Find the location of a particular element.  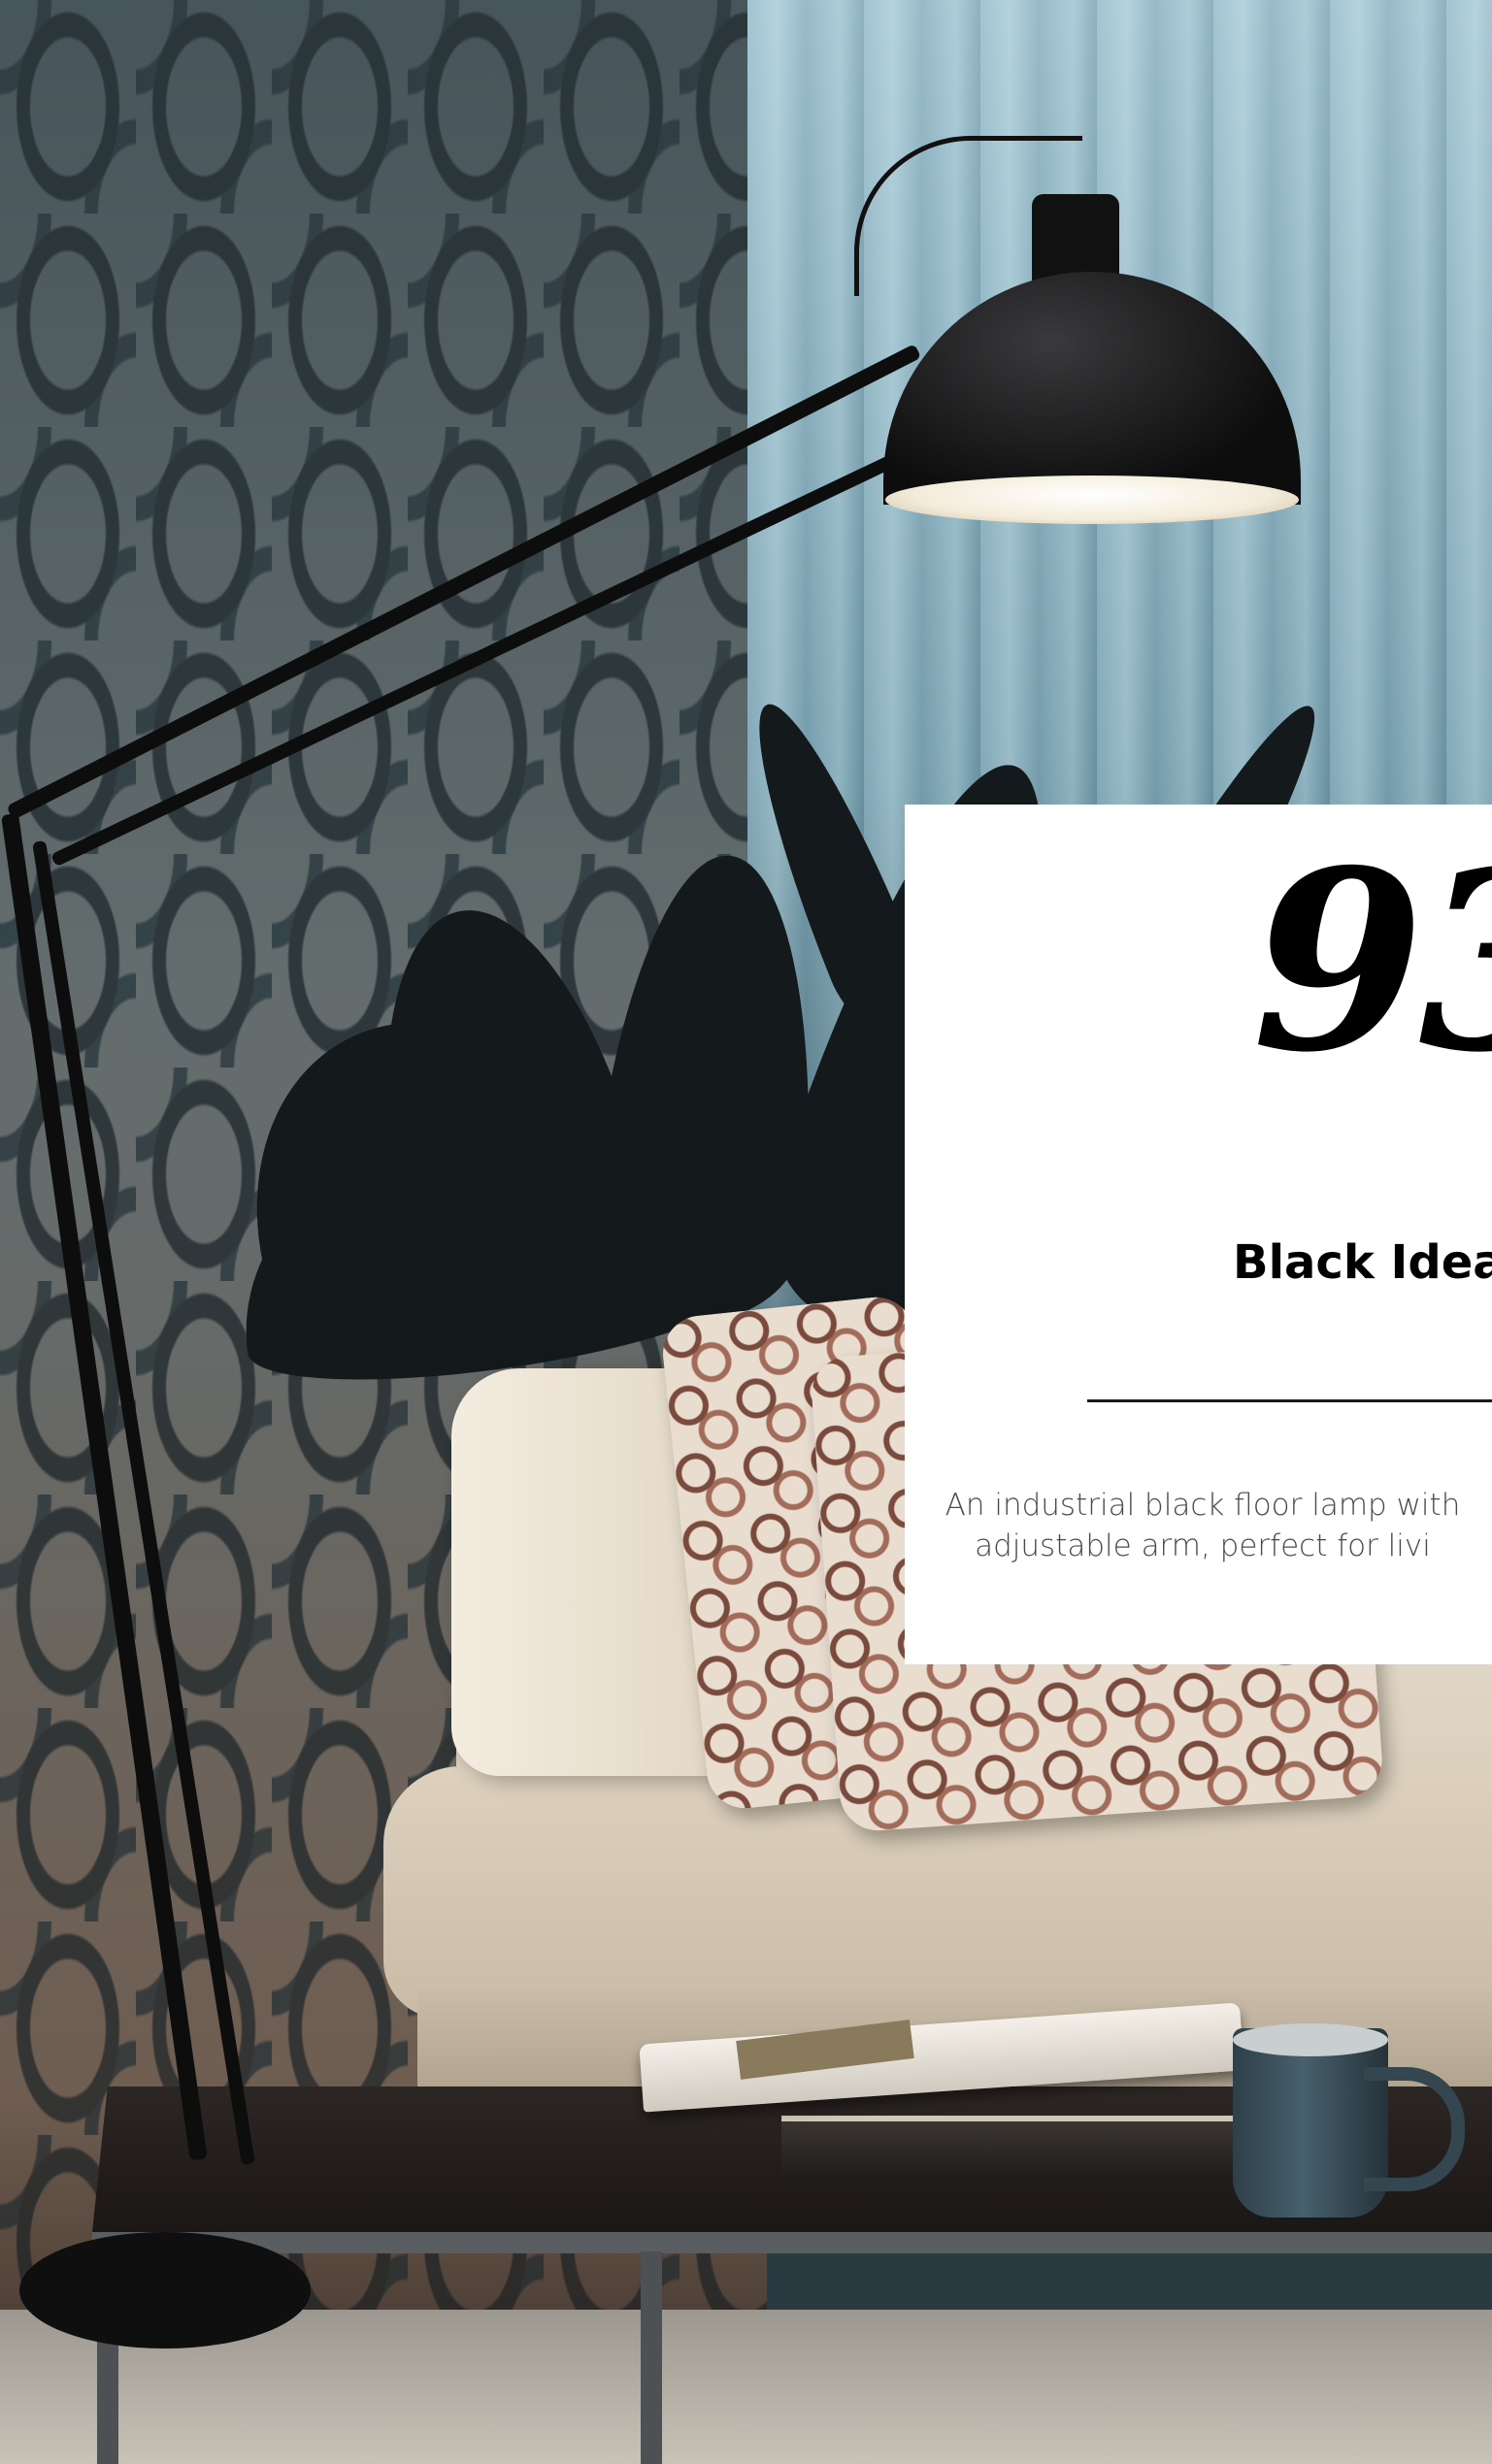

product-title: Black Idea is located at coordinates (1362, 1262).